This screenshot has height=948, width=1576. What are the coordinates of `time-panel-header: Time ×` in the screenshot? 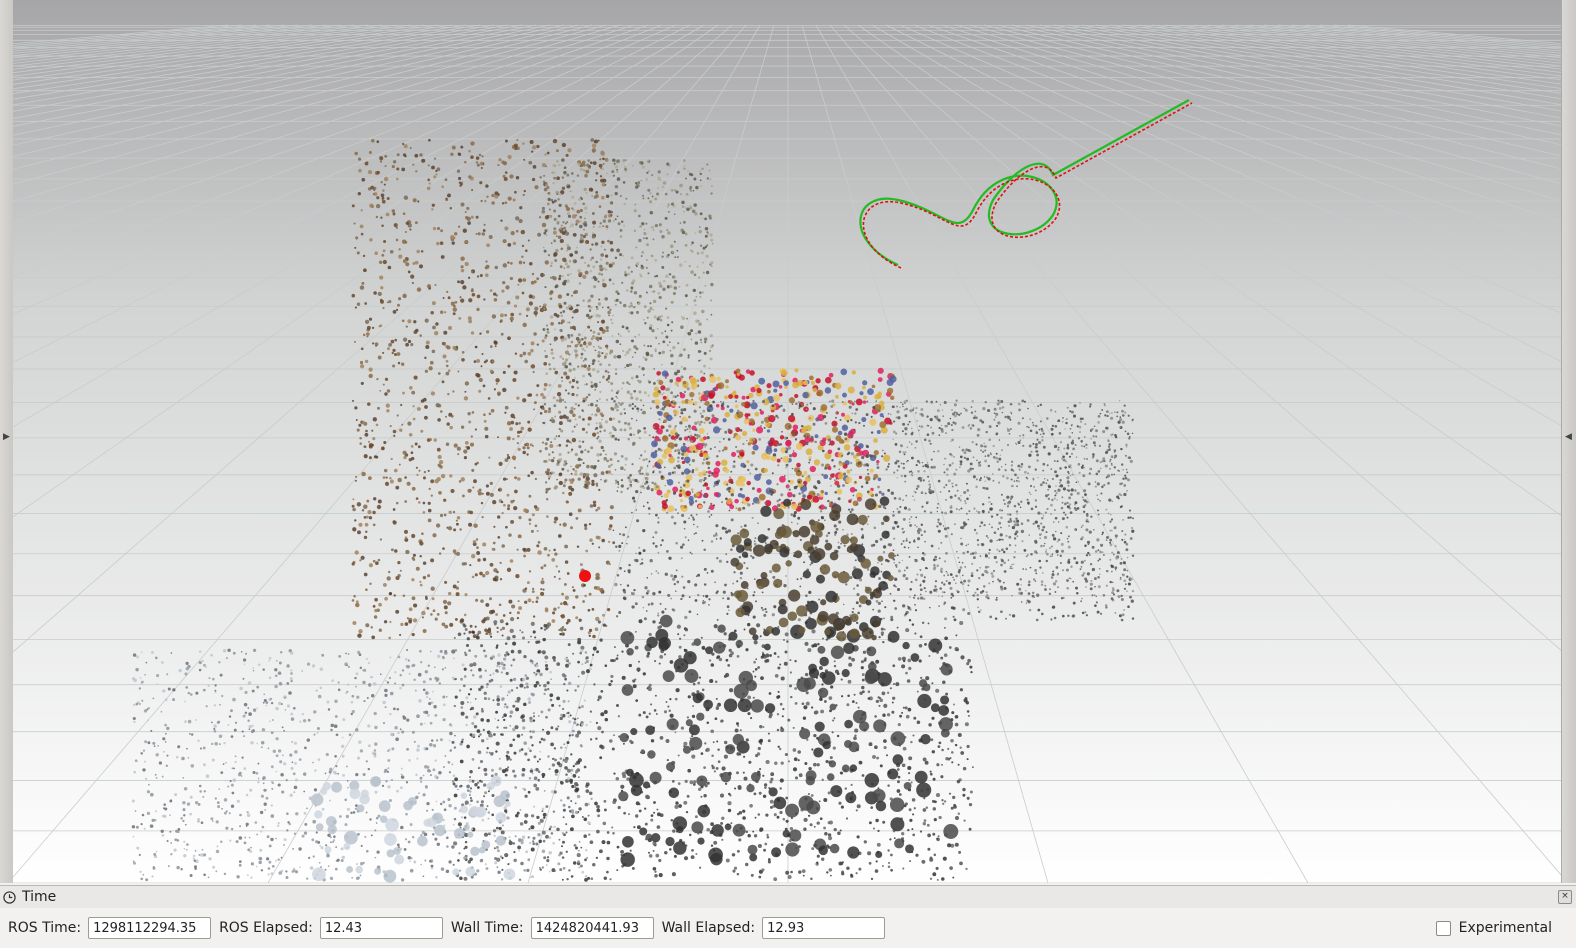 It's located at (788, 896).